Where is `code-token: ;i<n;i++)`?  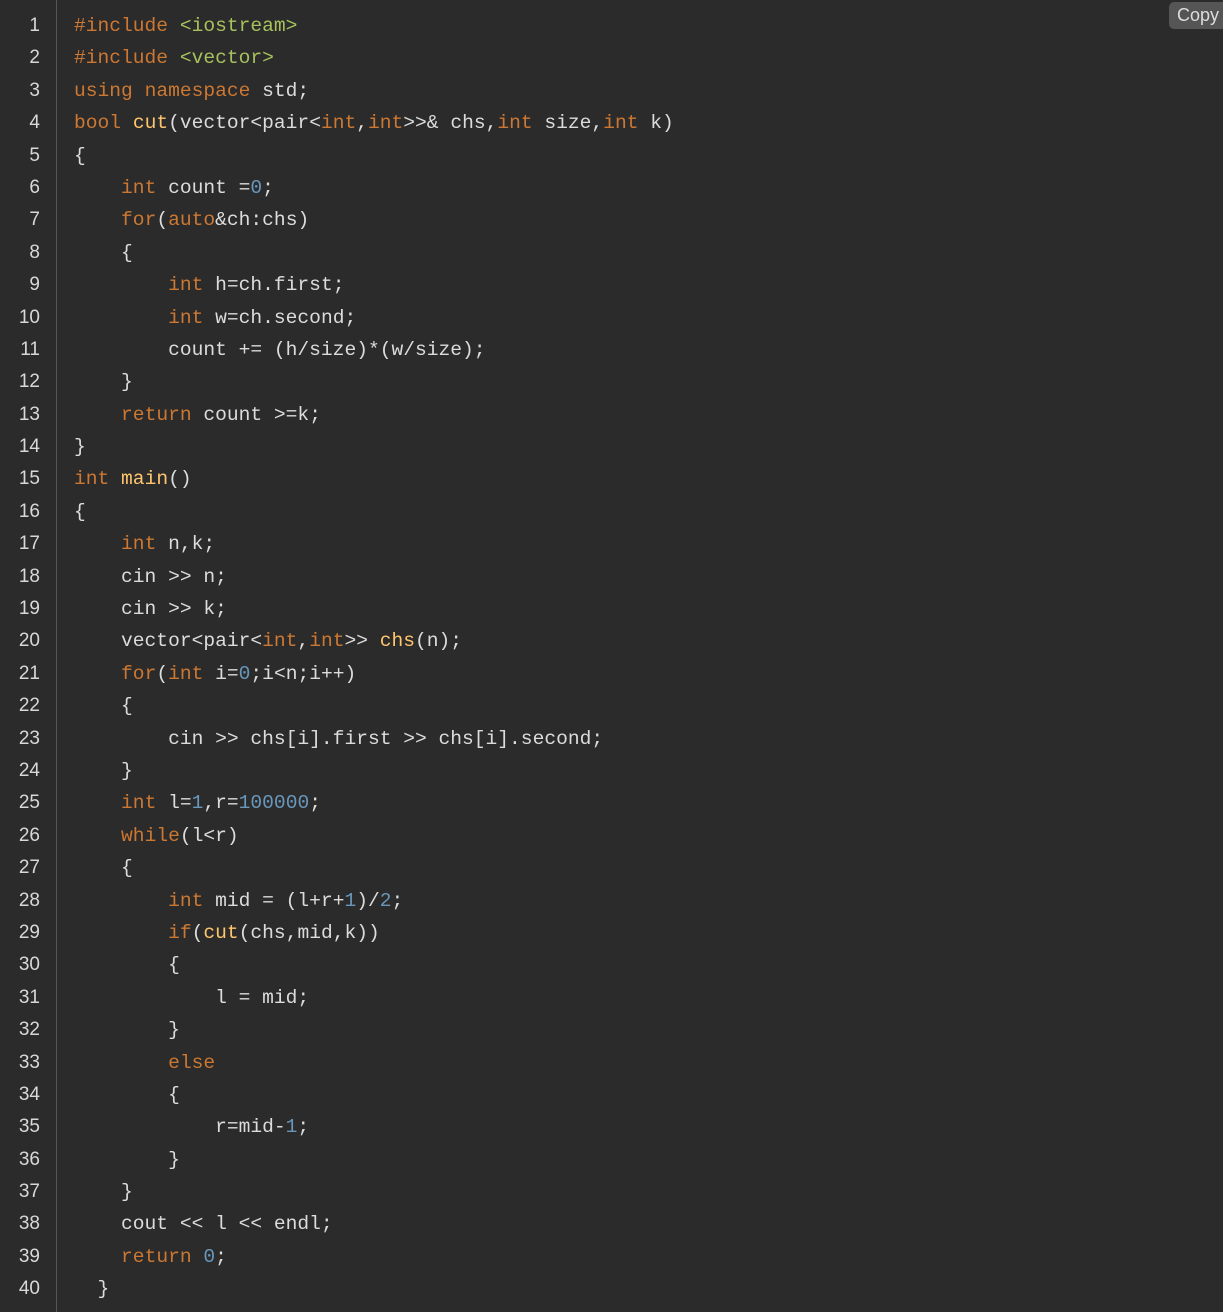 code-token: ;i<n;i++) is located at coordinates (303, 673).